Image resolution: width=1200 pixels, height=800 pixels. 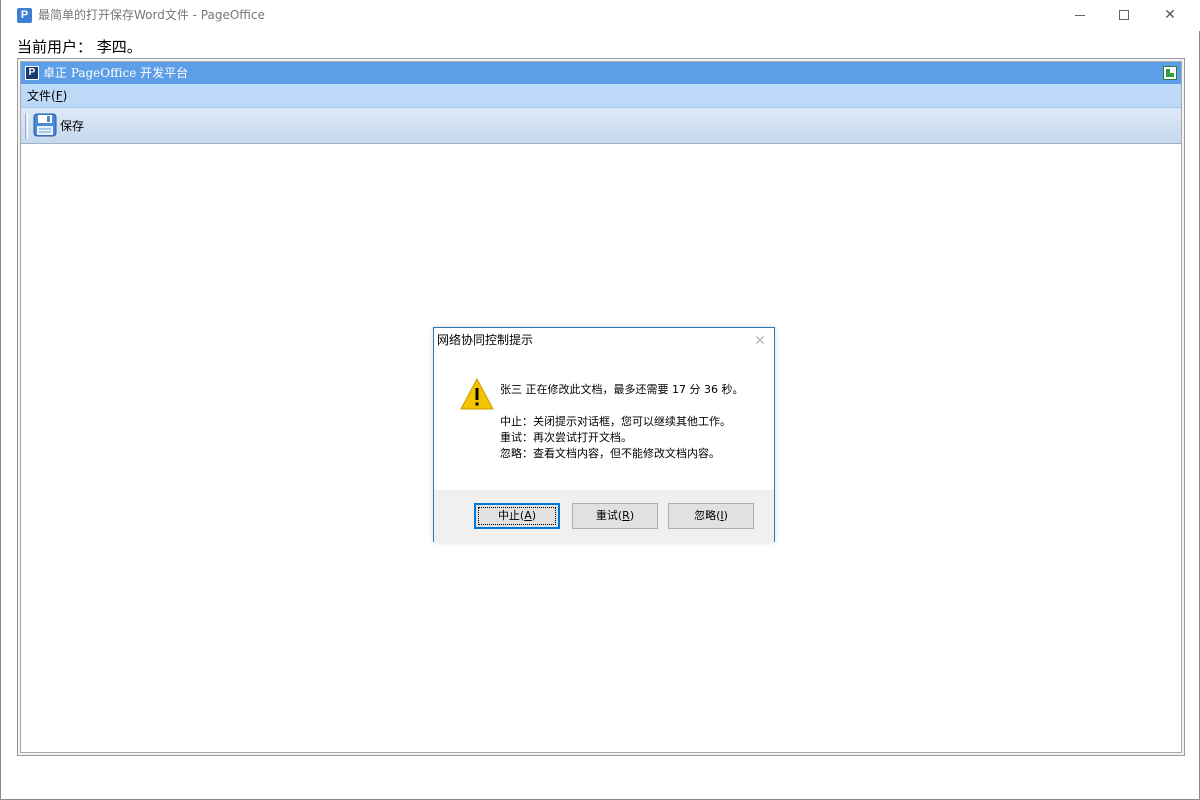 What do you see at coordinates (725, 515) in the screenshot?
I see `ignore-button-label-end: )` at bounding box center [725, 515].